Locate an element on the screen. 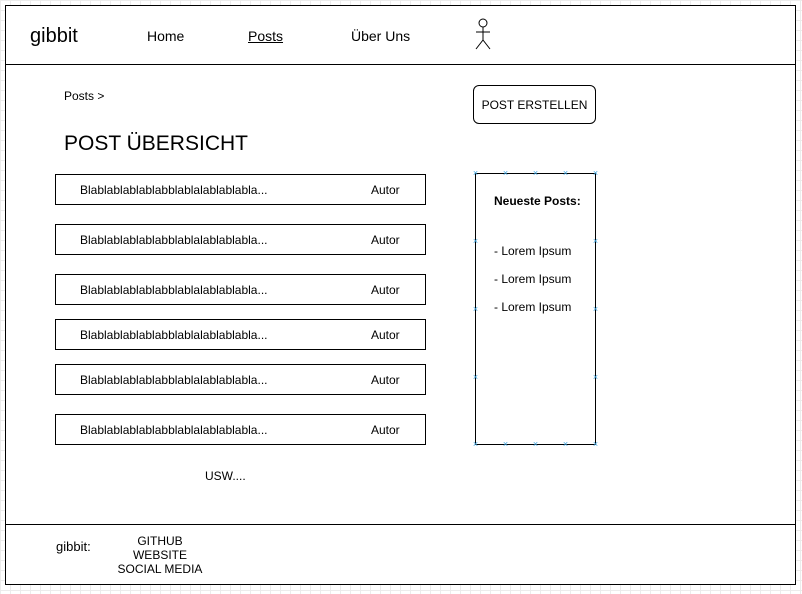 This screenshot has height=594, width=802. footer-link-social-media: SOCIAL MEDIA is located at coordinates (160, 569).